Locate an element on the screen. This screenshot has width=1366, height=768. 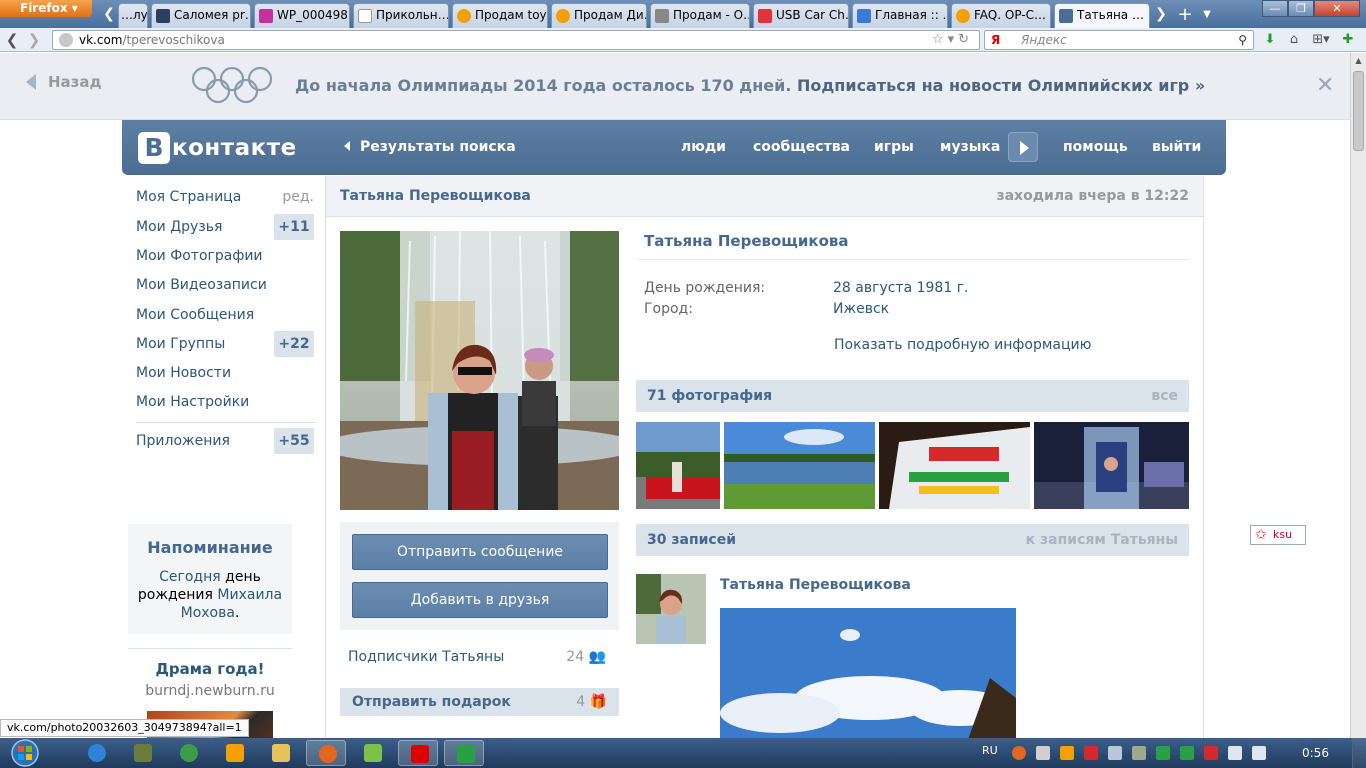
breadcrumb-search-results: Результаты поиска is located at coordinates (430, 147).